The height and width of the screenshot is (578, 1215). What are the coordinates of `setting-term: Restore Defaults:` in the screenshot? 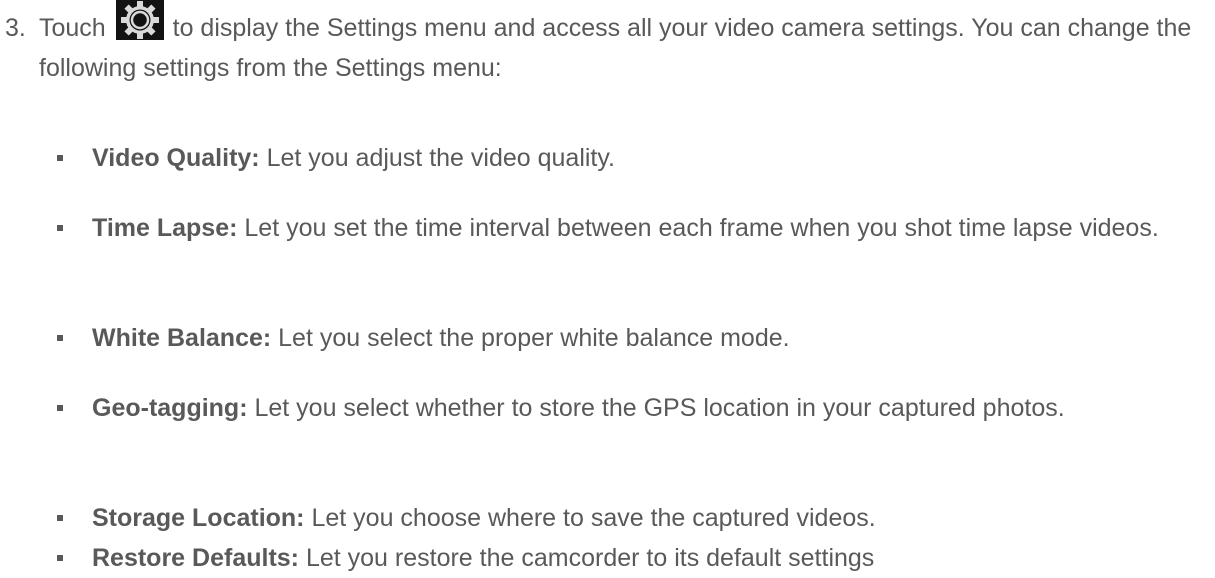 It's located at (195, 558).